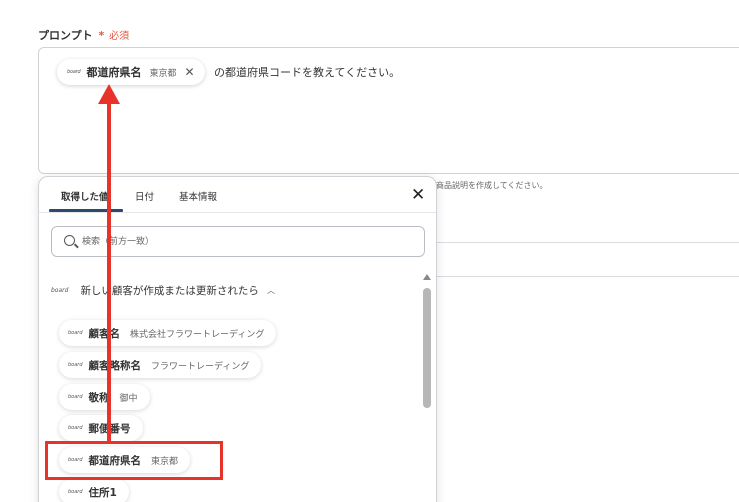 This screenshot has height=502, width=739. Describe the element at coordinates (119, 36) in the screenshot. I see `required-text: 必須` at that location.